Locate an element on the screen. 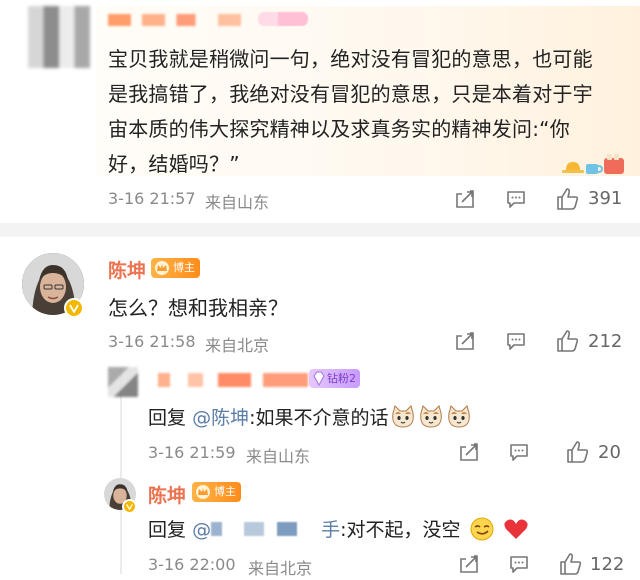 This screenshot has height=580, width=640. fan-badge: 钻粉2 is located at coordinates (334, 378).